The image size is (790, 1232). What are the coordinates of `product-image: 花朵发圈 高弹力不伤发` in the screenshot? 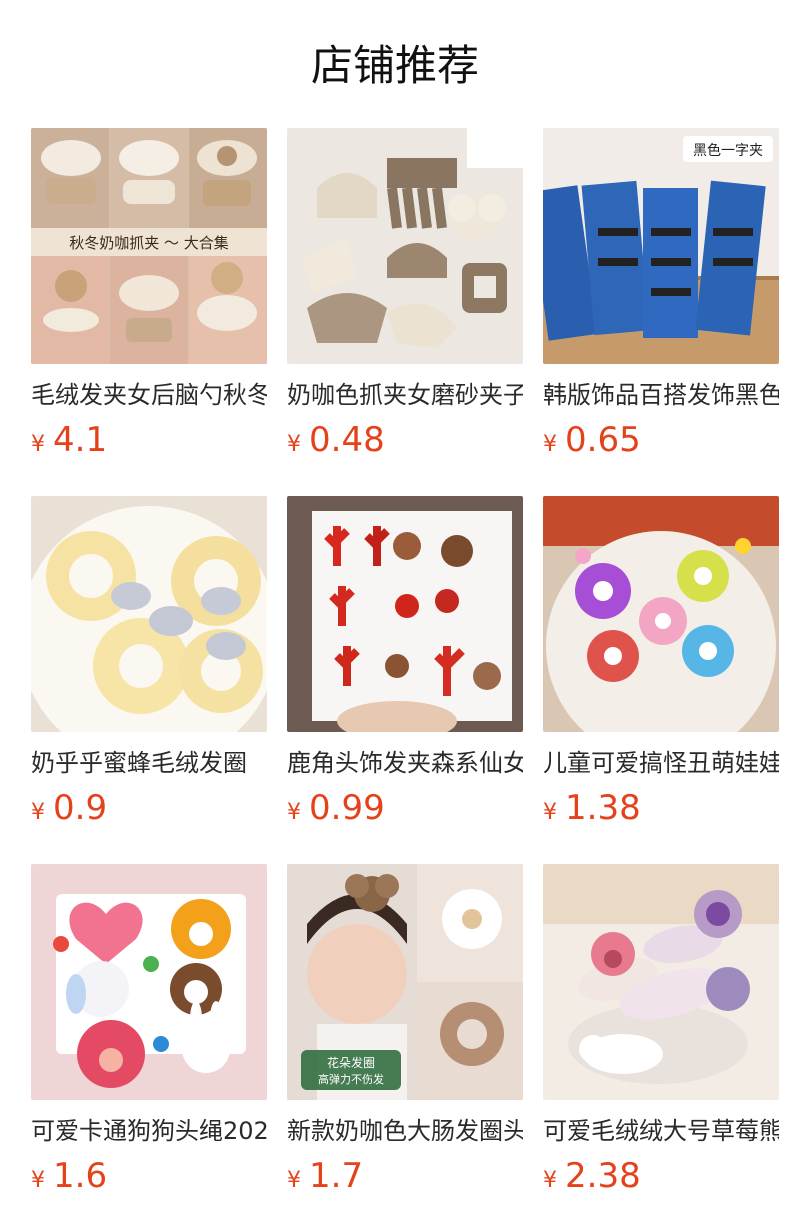 It's located at (405, 982).